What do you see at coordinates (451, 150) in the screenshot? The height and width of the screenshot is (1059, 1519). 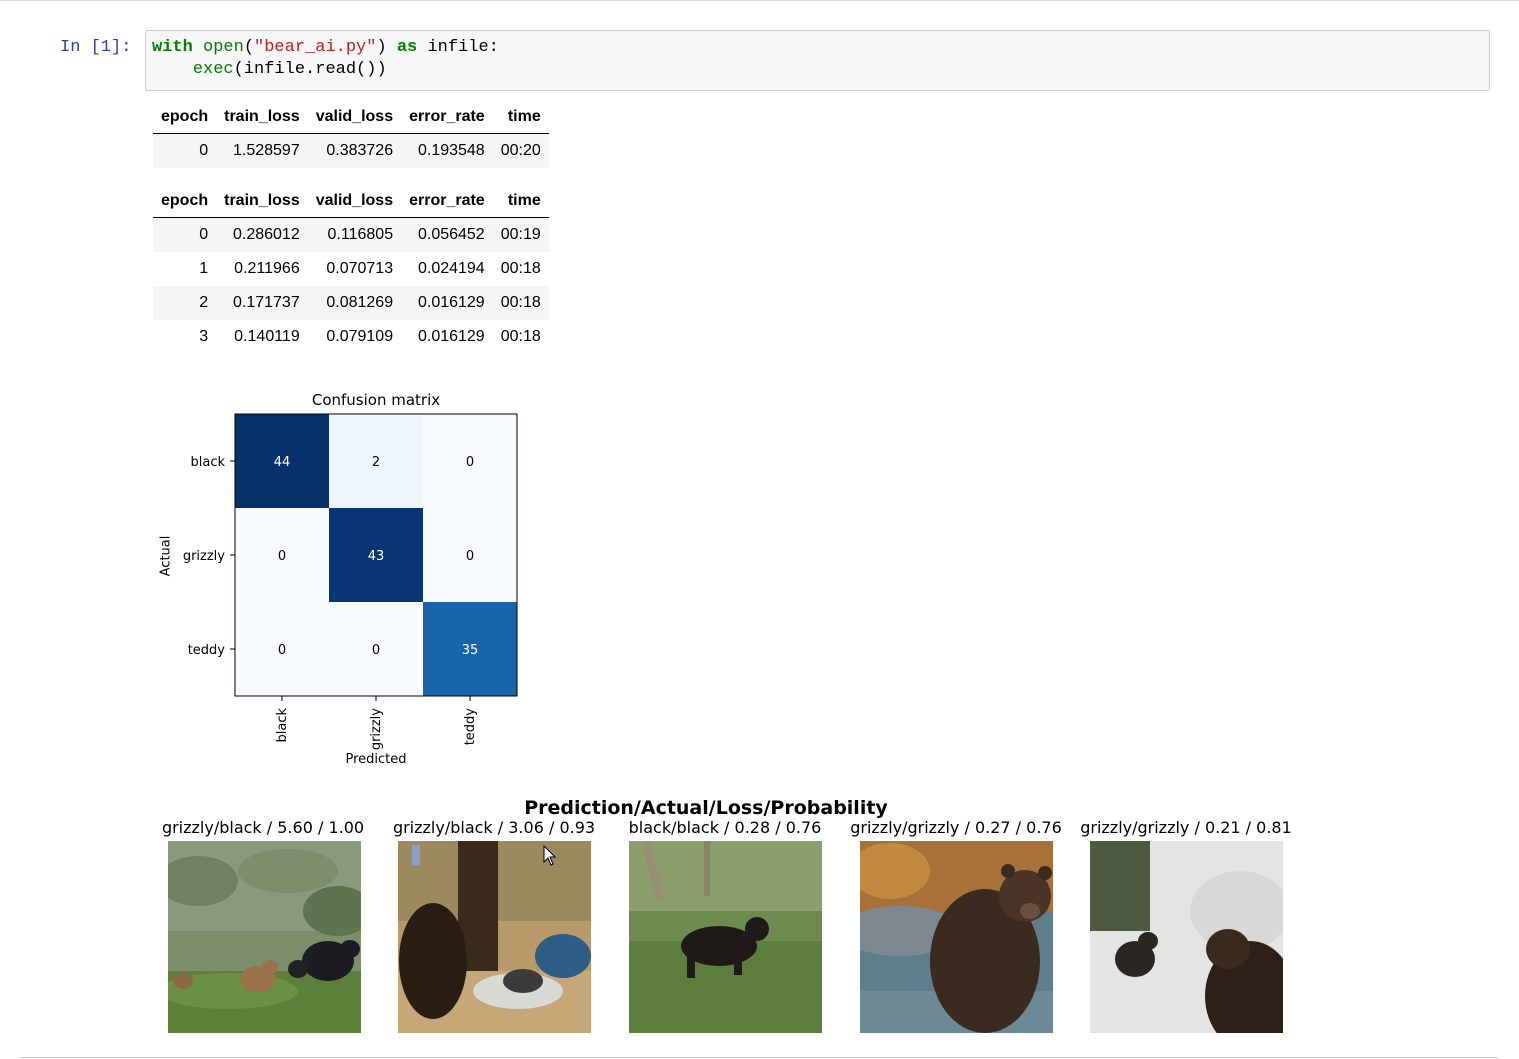 I see `table-cell: 0.193548` at bounding box center [451, 150].